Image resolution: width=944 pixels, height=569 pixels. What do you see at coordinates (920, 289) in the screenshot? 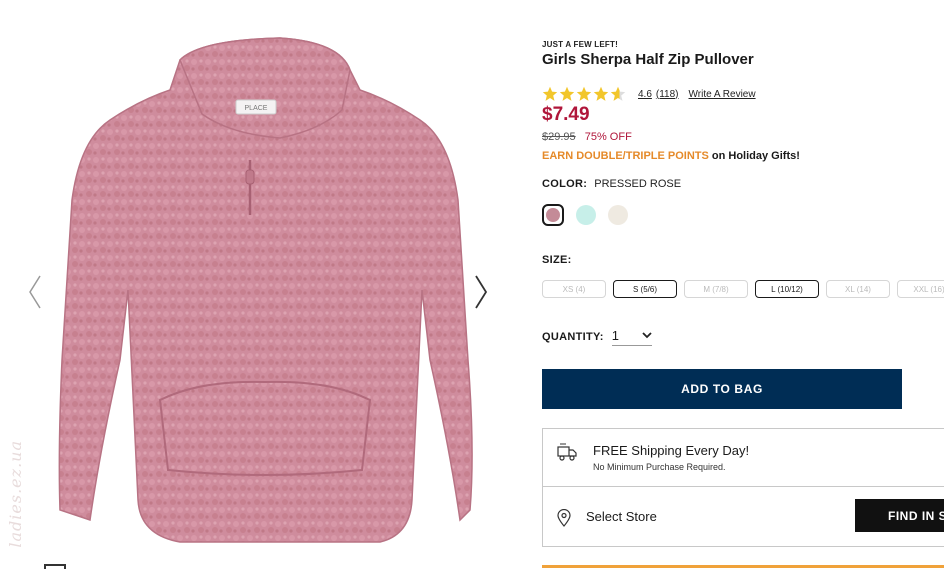
I see `size-option-xxl: XXL (16)` at bounding box center [920, 289].